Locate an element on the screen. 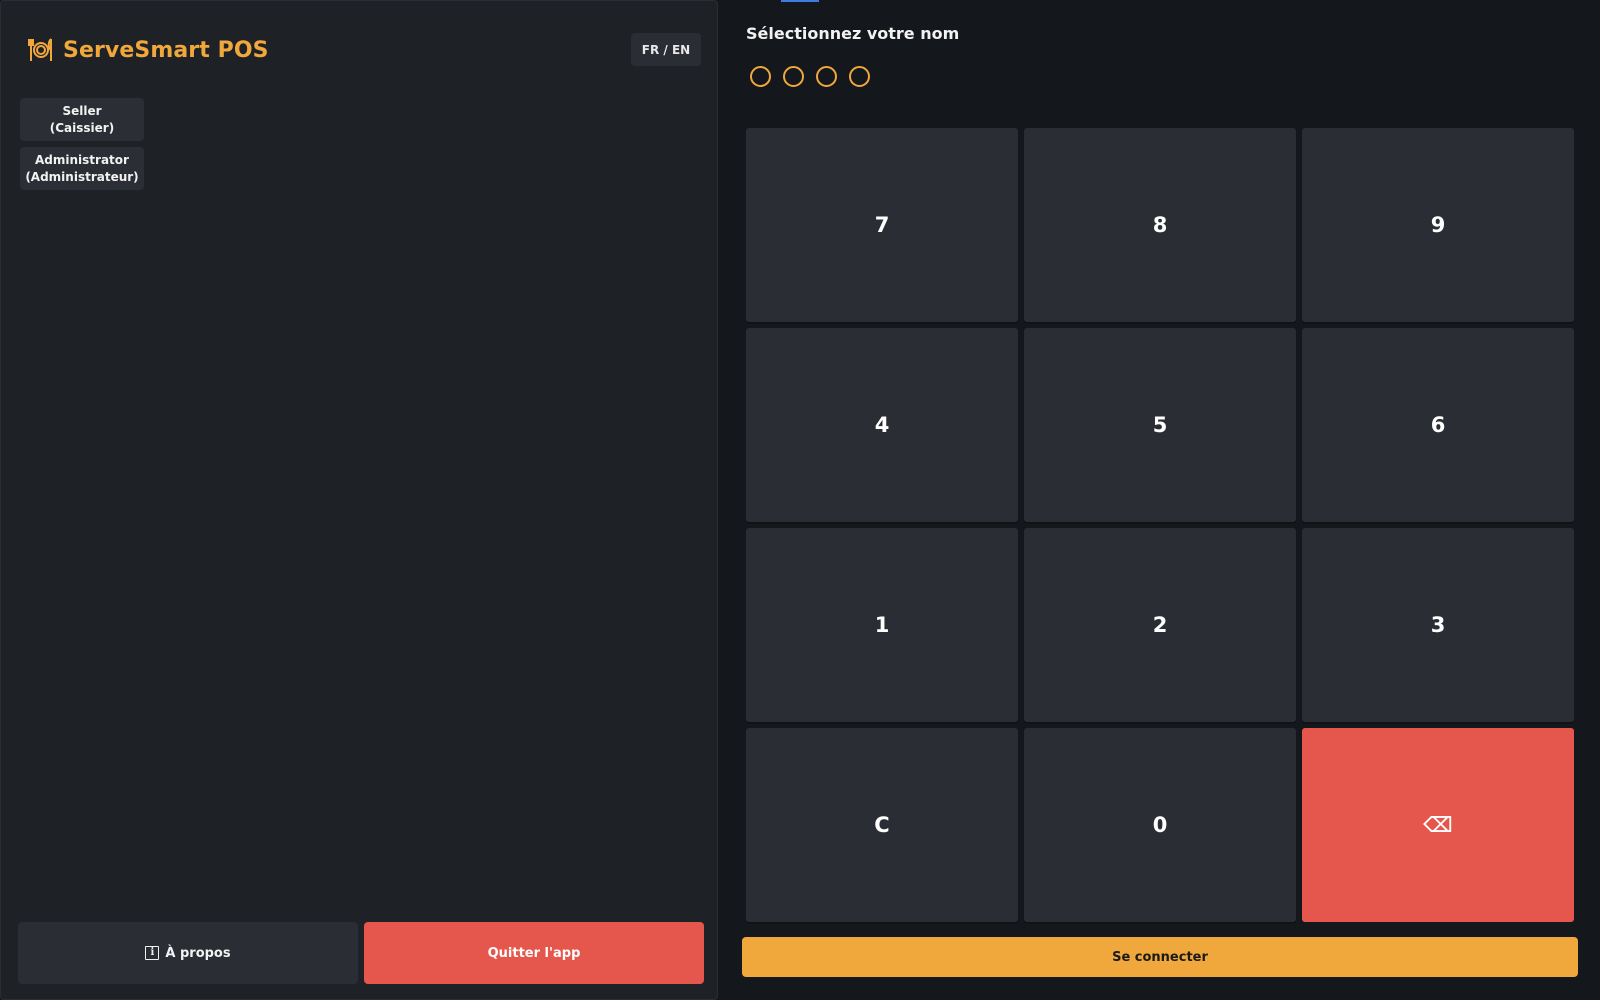  language-toggle-button: FR / EN is located at coordinates (666, 49).